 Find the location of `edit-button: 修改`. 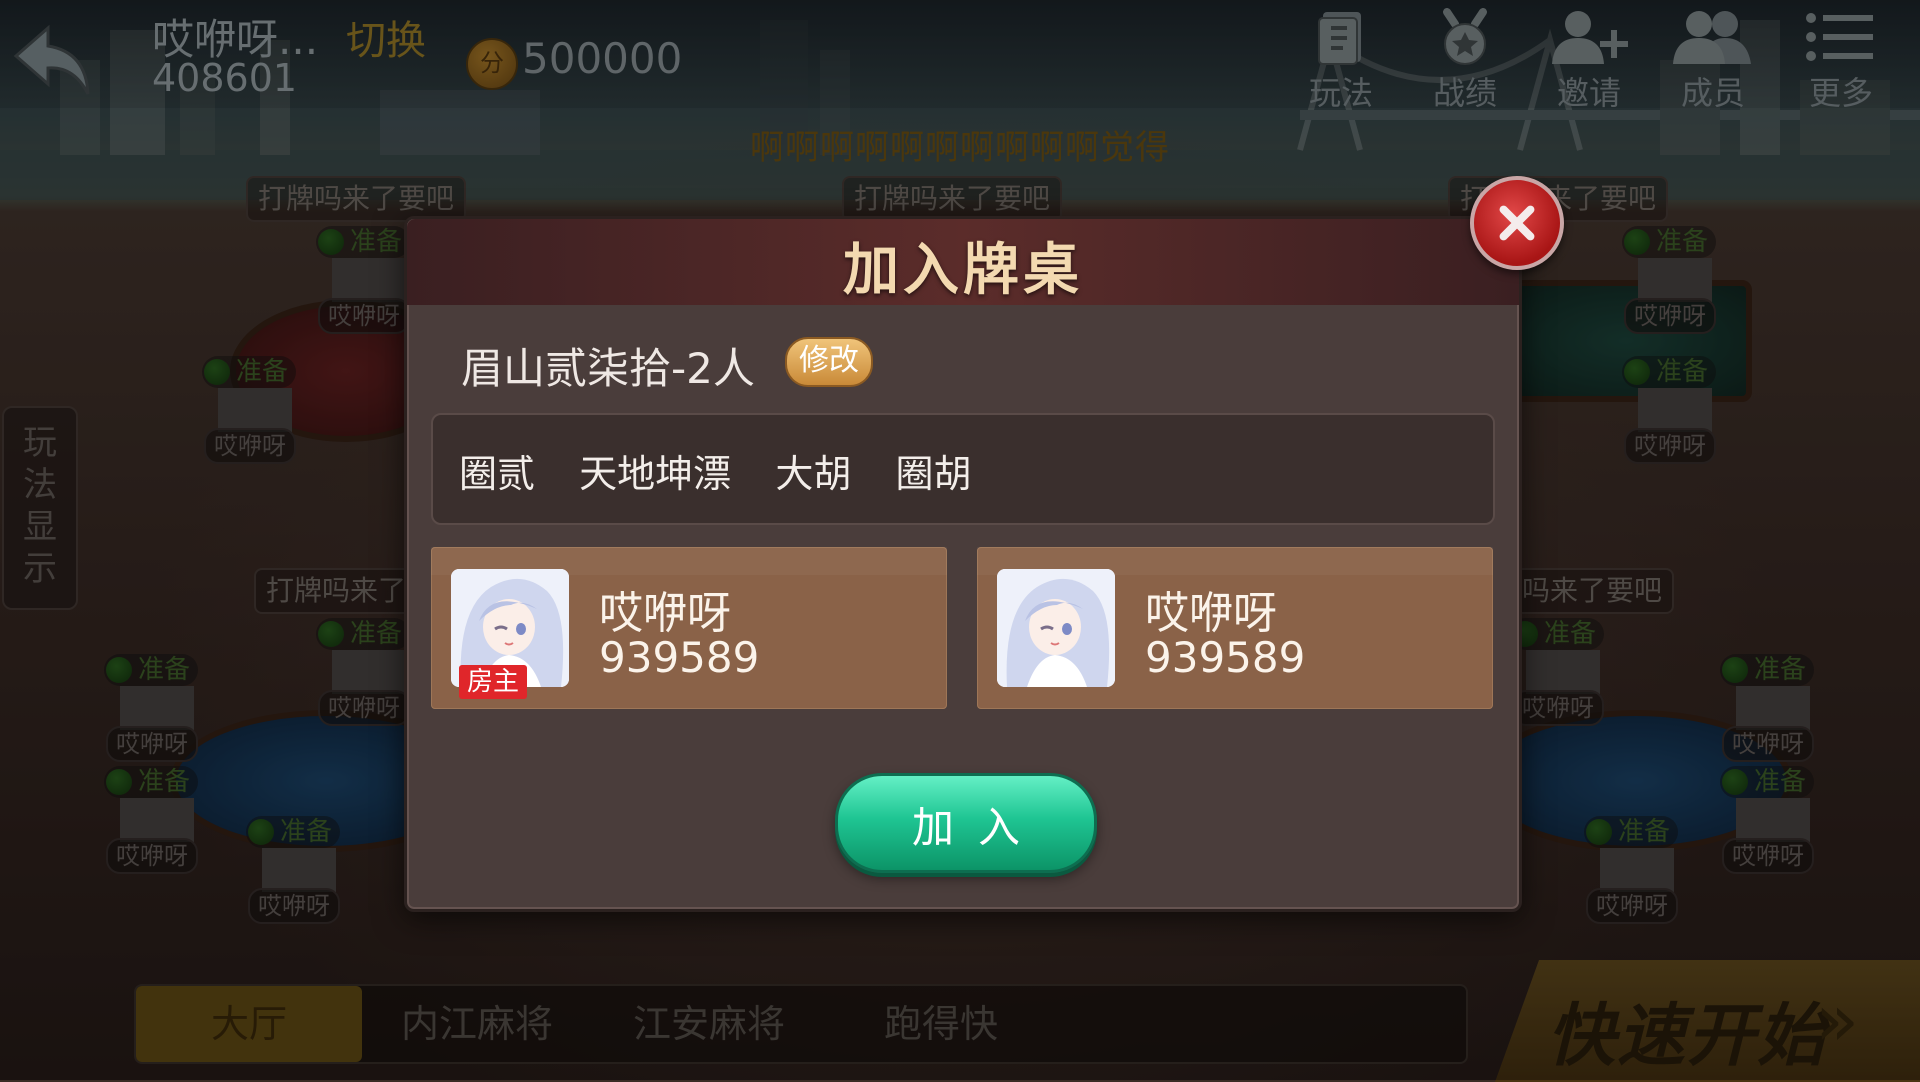

edit-button: 修改 is located at coordinates (829, 362).